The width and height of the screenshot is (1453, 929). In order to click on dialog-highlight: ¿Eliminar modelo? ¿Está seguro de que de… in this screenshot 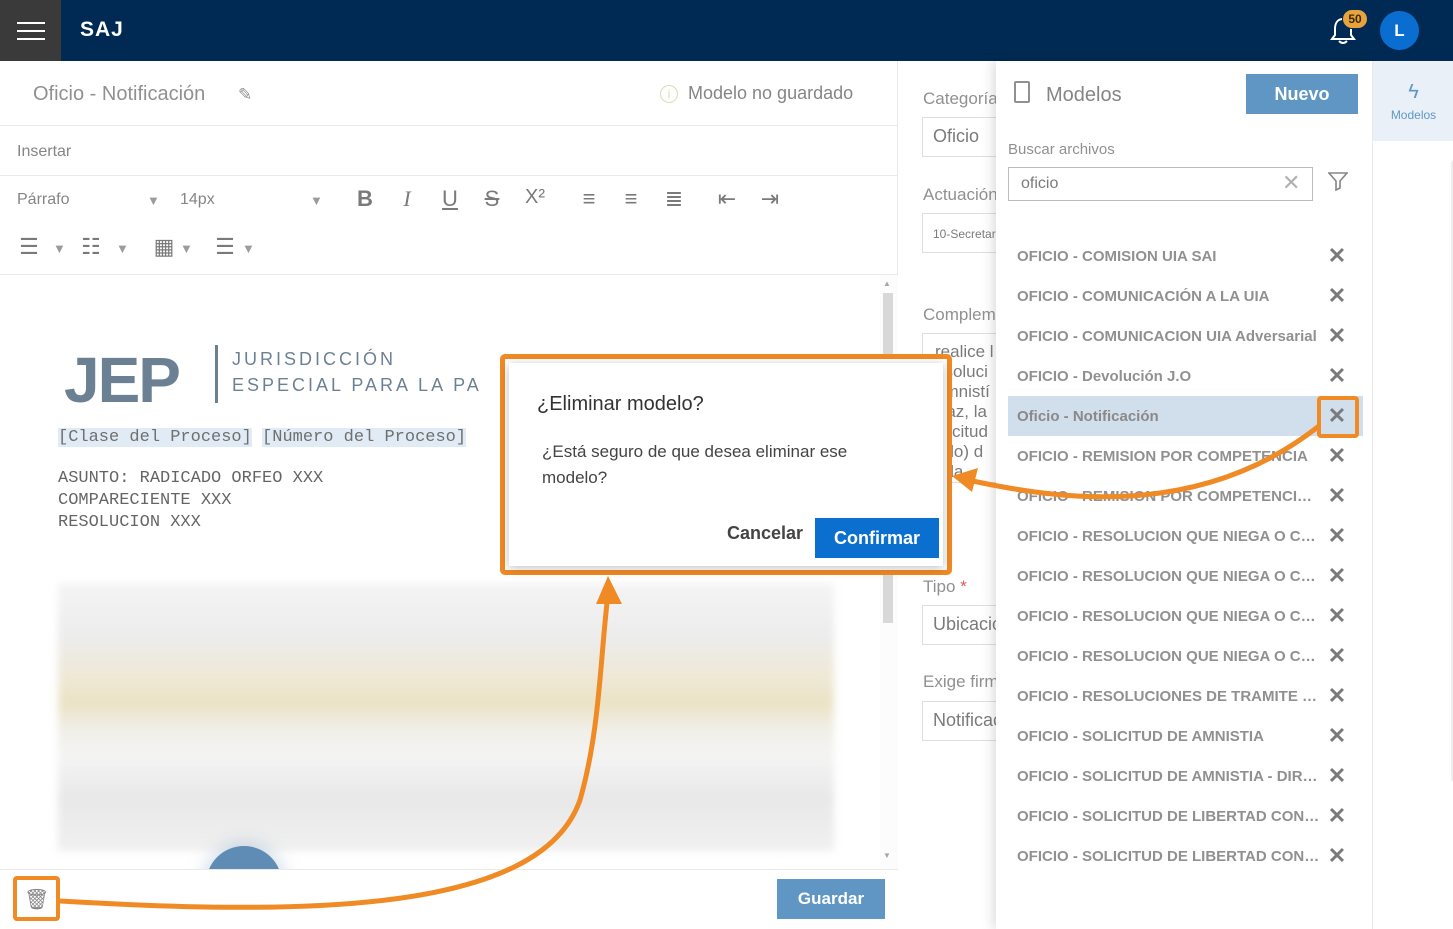, I will do `click(726, 464)`.